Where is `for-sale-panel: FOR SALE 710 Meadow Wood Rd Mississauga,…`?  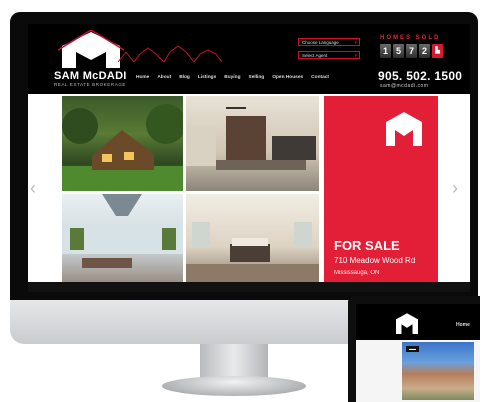 for-sale-panel: FOR SALE 710 Meadow Wood Rd Mississauga,… is located at coordinates (381, 189).